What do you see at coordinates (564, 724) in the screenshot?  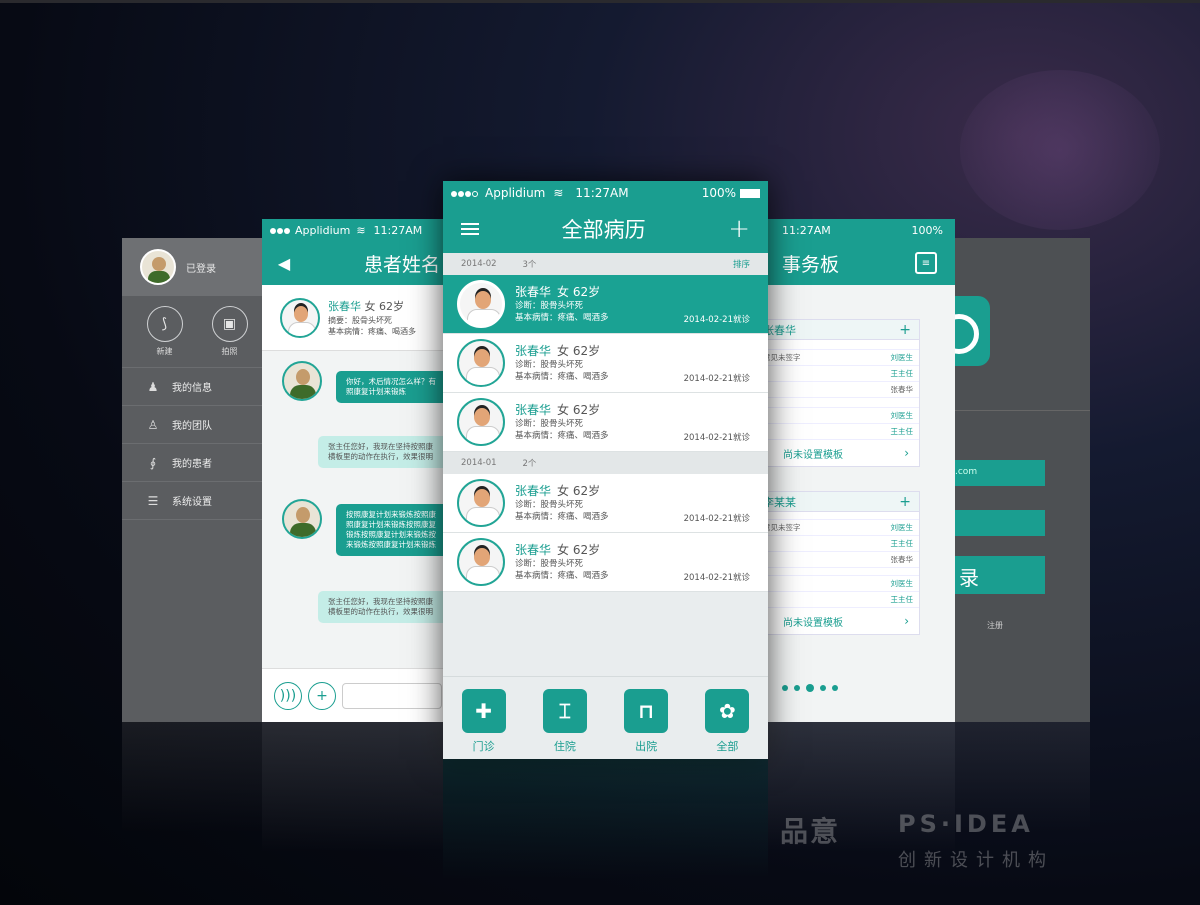 I see `tab-inpatient: ⌶ 住院` at bounding box center [564, 724].